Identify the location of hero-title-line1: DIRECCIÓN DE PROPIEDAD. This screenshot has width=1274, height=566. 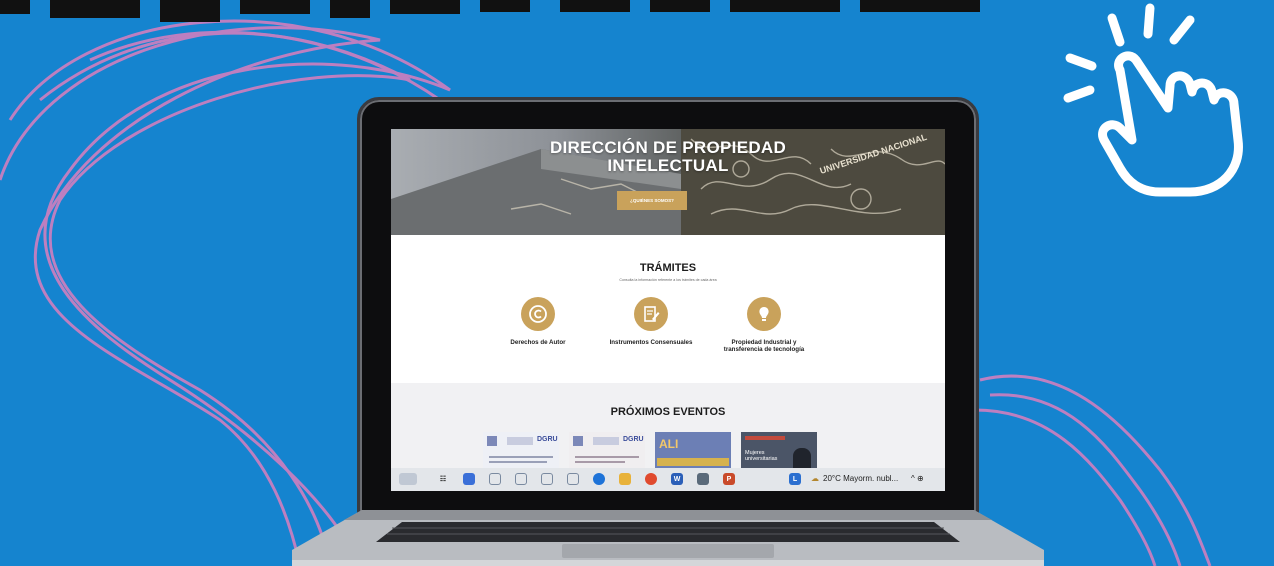
(668, 147).